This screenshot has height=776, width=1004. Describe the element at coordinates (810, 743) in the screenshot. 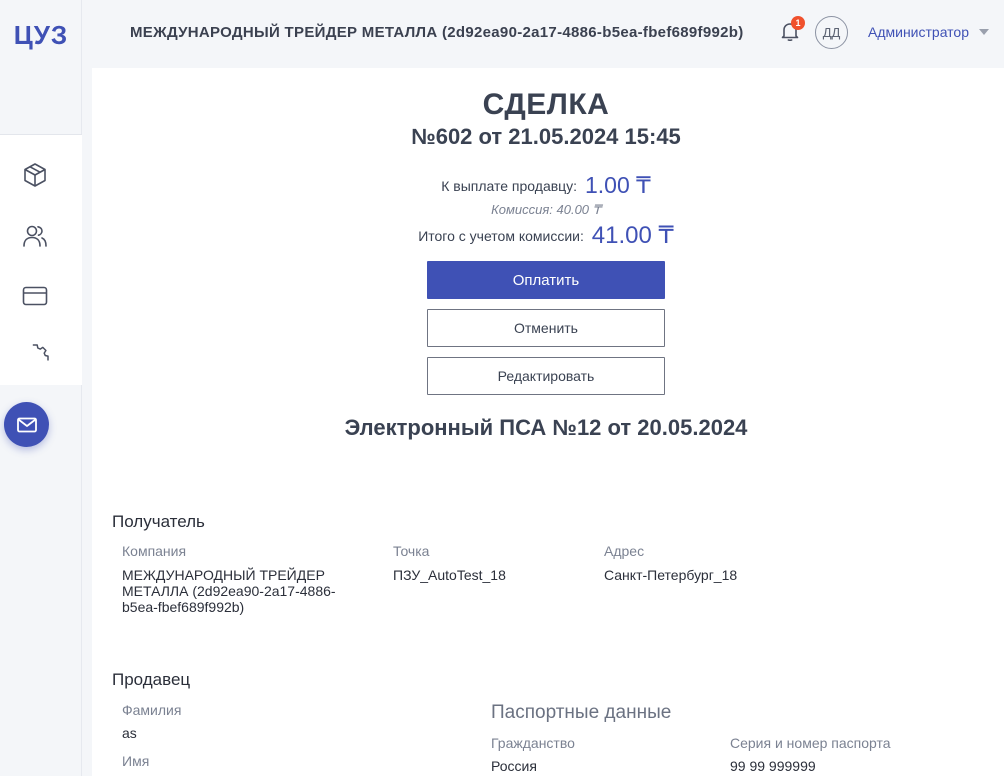

I see `passport-number-label: Серия и номер паспорта` at that location.